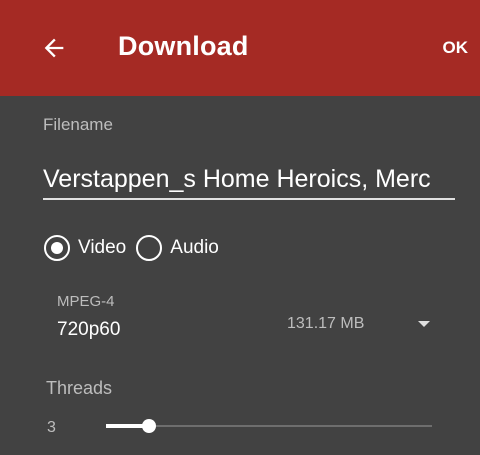 Image resolution: width=480 pixels, height=455 pixels. I want to click on format-size: 131.17 MB, so click(326, 323).